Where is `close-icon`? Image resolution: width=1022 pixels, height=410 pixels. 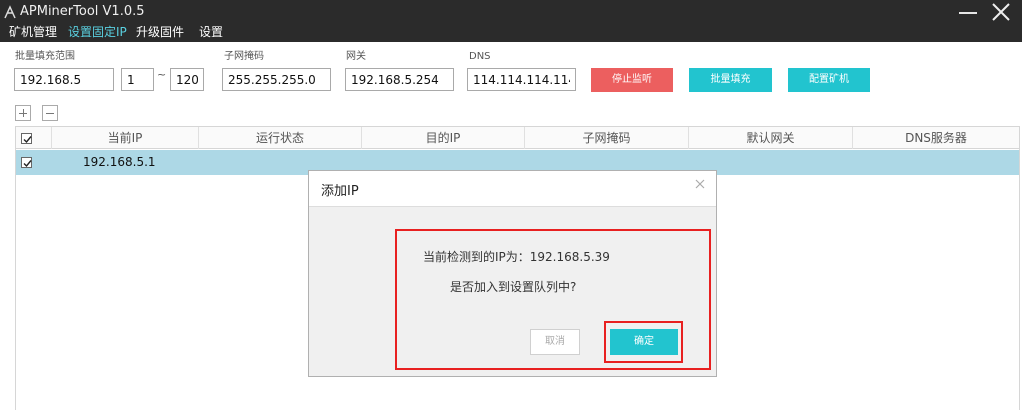
close-icon is located at coordinates (700, 184).